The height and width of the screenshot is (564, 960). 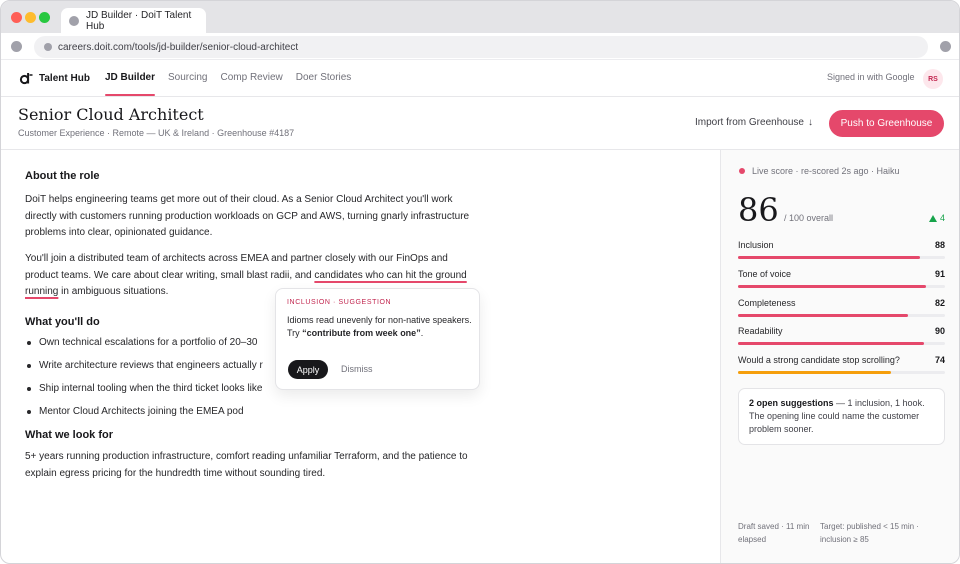 I want to click on page-title: Senior Cloud Architect, so click(x=111, y=114).